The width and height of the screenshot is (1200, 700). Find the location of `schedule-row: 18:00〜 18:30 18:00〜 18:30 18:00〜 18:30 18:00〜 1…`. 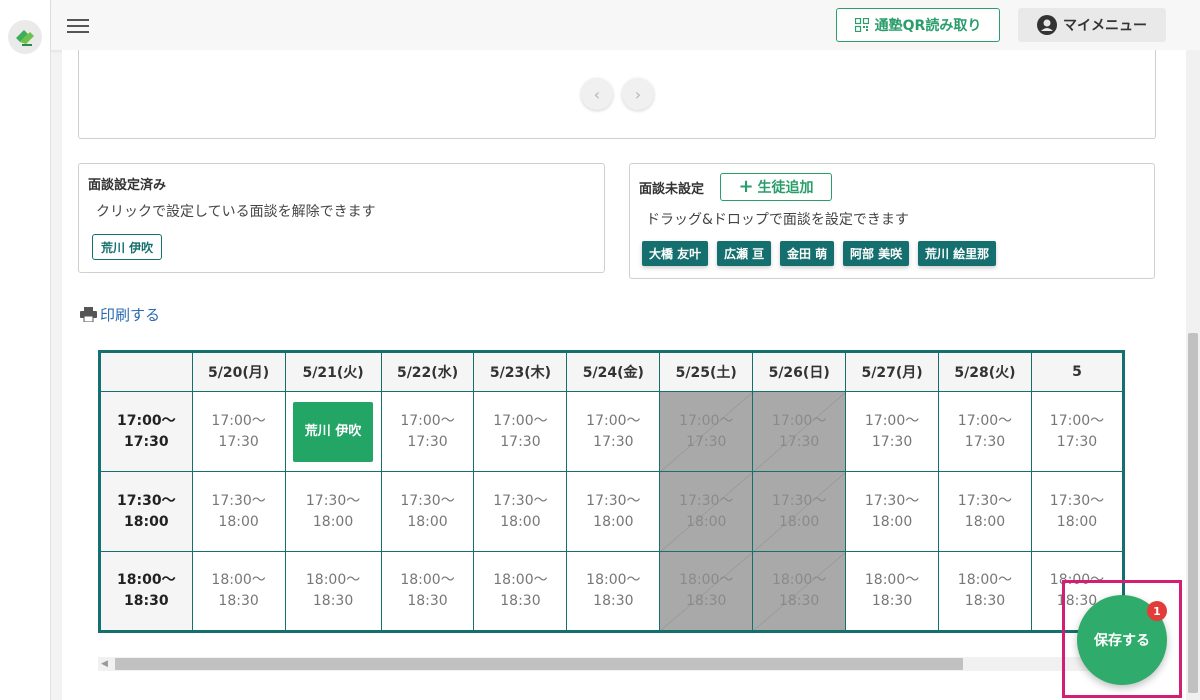

schedule-row: 18:00〜 18:30 18:00〜 18:30 18:00〜 18:30 18:00〜 1… is located at coordinates (612, 591).